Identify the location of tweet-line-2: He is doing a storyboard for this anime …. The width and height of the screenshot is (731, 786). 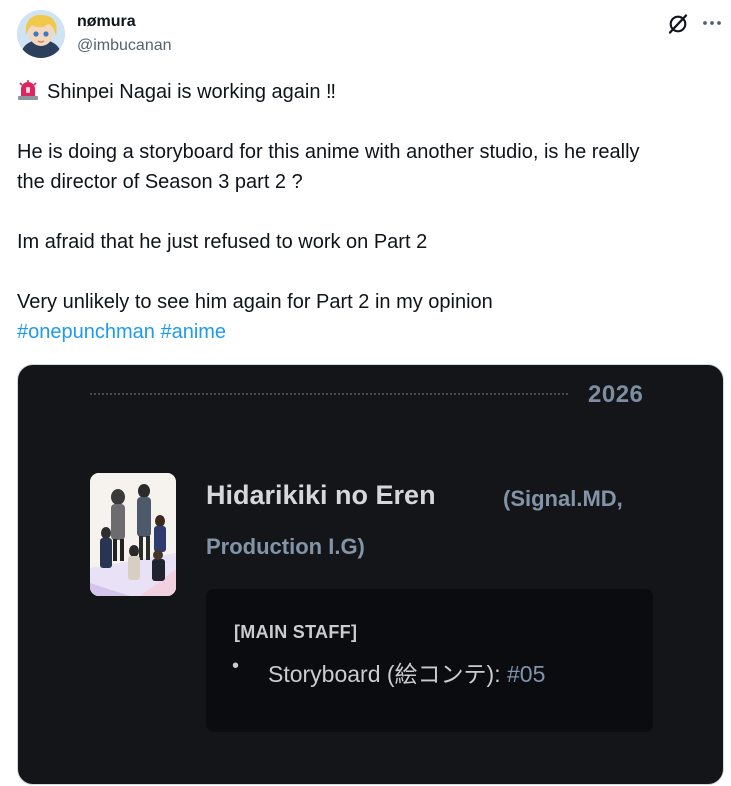
(328, 152).